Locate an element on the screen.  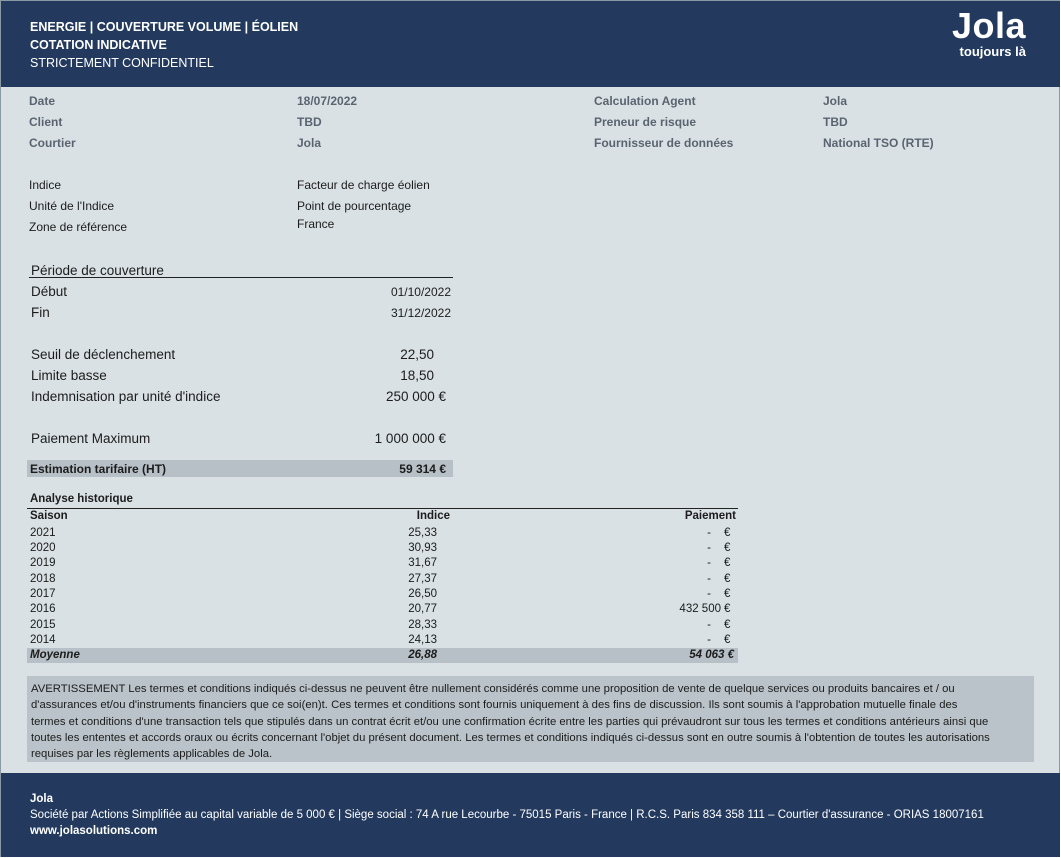
data-provider-value: National TSO (RTE) is located at coordinates (878, 143).